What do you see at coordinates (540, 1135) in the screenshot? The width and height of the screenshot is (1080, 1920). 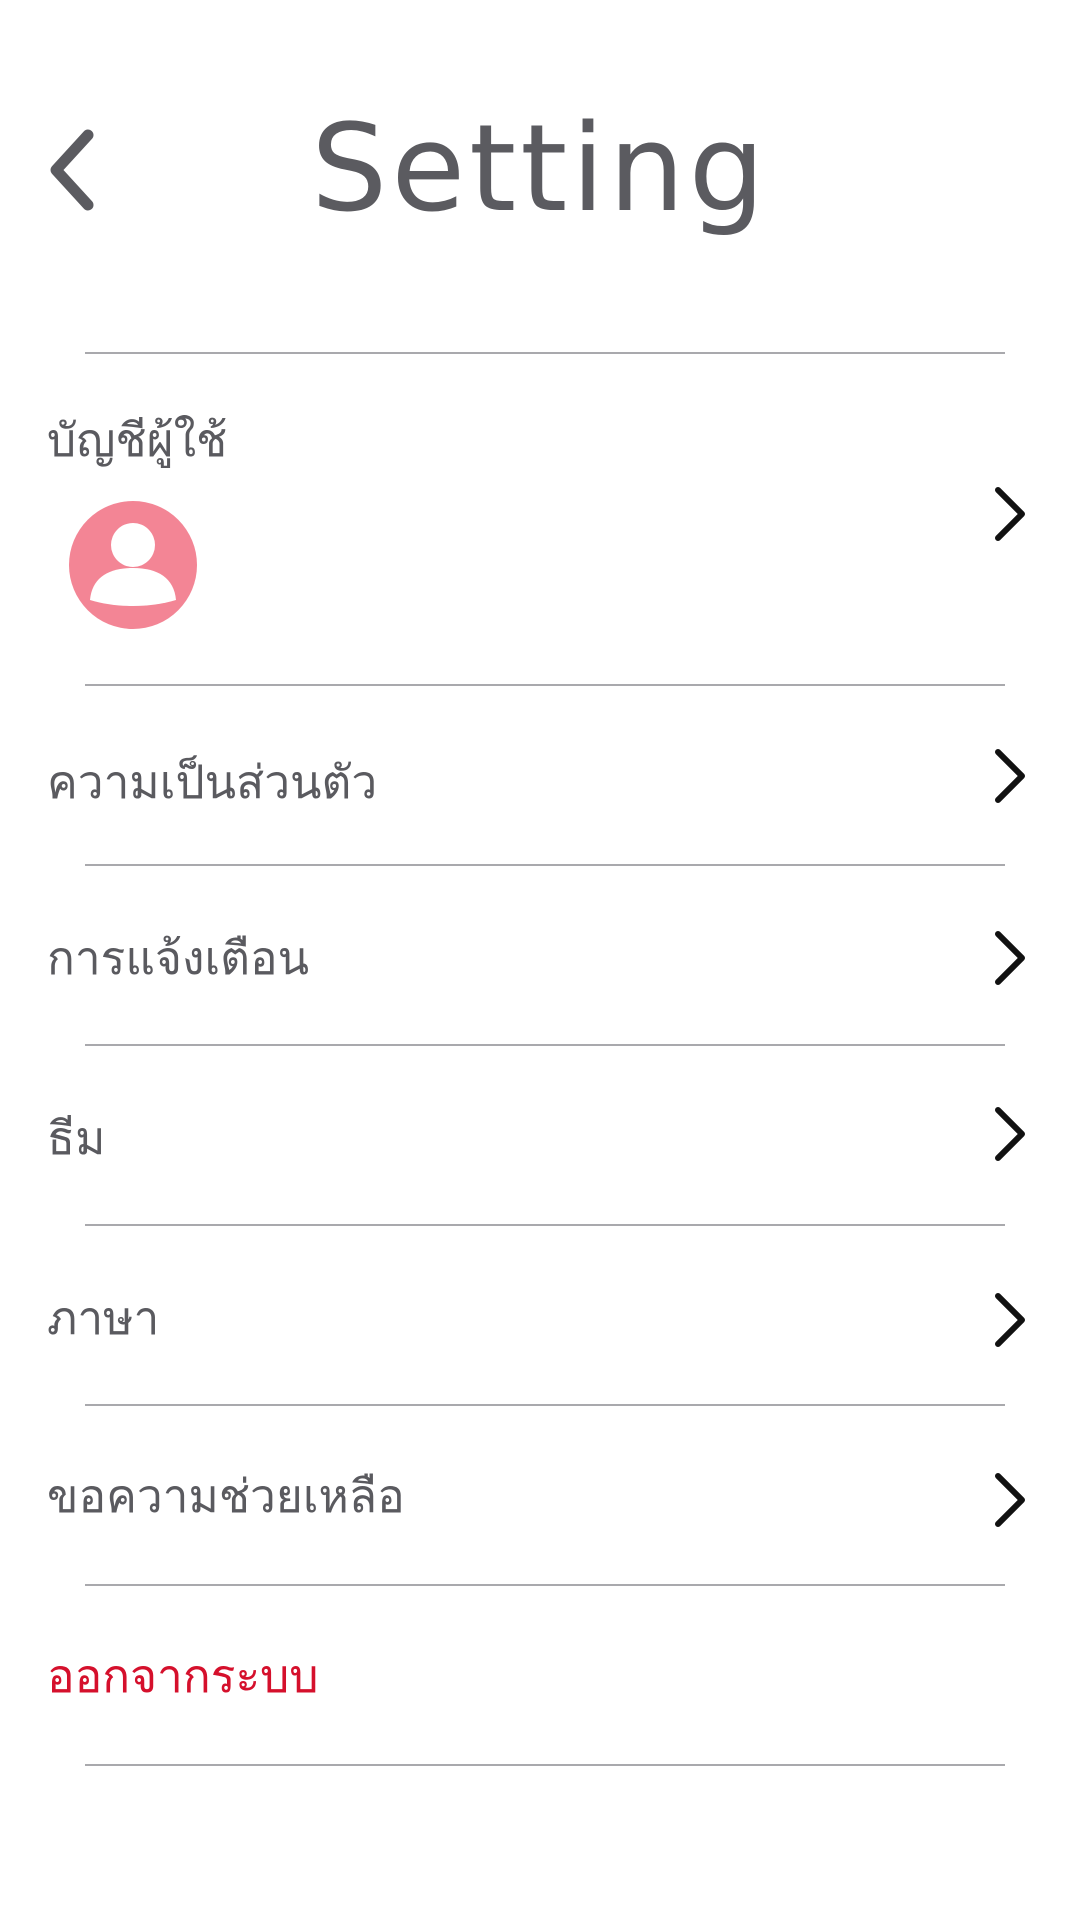 I see `menu-item-theme: ธีม` at bounding box center [540, 1135].